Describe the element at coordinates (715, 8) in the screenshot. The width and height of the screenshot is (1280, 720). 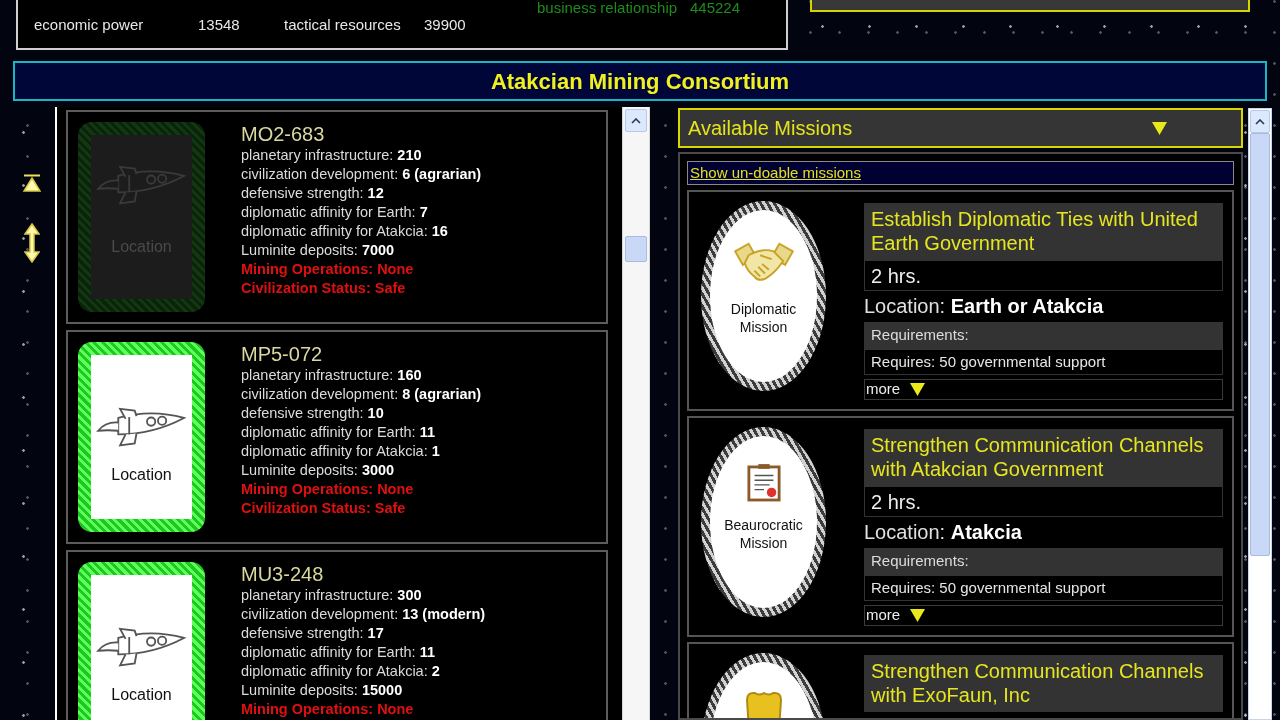
I see `relationship-value: 445224` at that location.